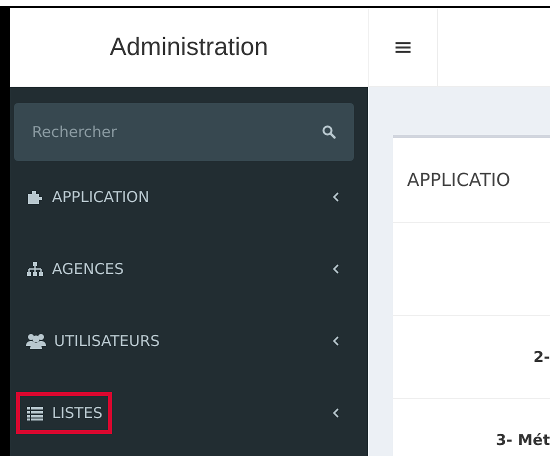  What do you see at coordinates (458, 180) in the screenshot?
I see `card-title: APPLICATIO` at bounding box center [458, 180].